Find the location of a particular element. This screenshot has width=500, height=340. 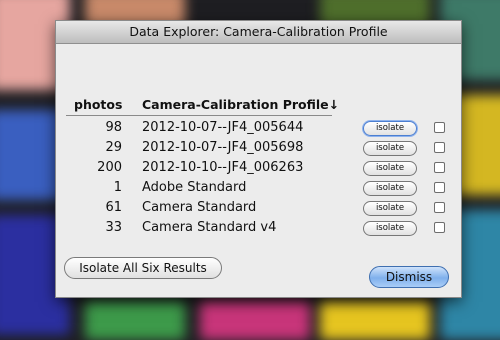

list-item: 33 Camera Standard v4 isolate is located at coordinates (258, 228).